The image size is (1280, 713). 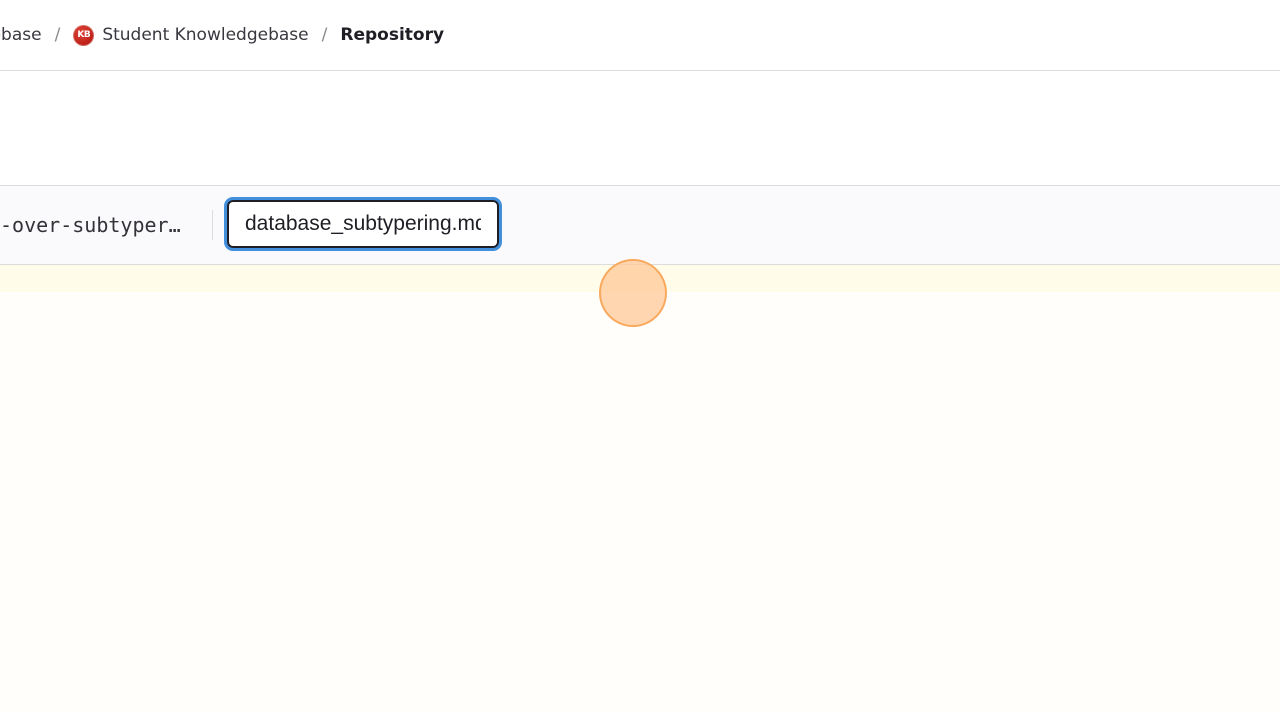 I want to click on breadcrumb-item-group: dgebase, so click(x=21, y=35).